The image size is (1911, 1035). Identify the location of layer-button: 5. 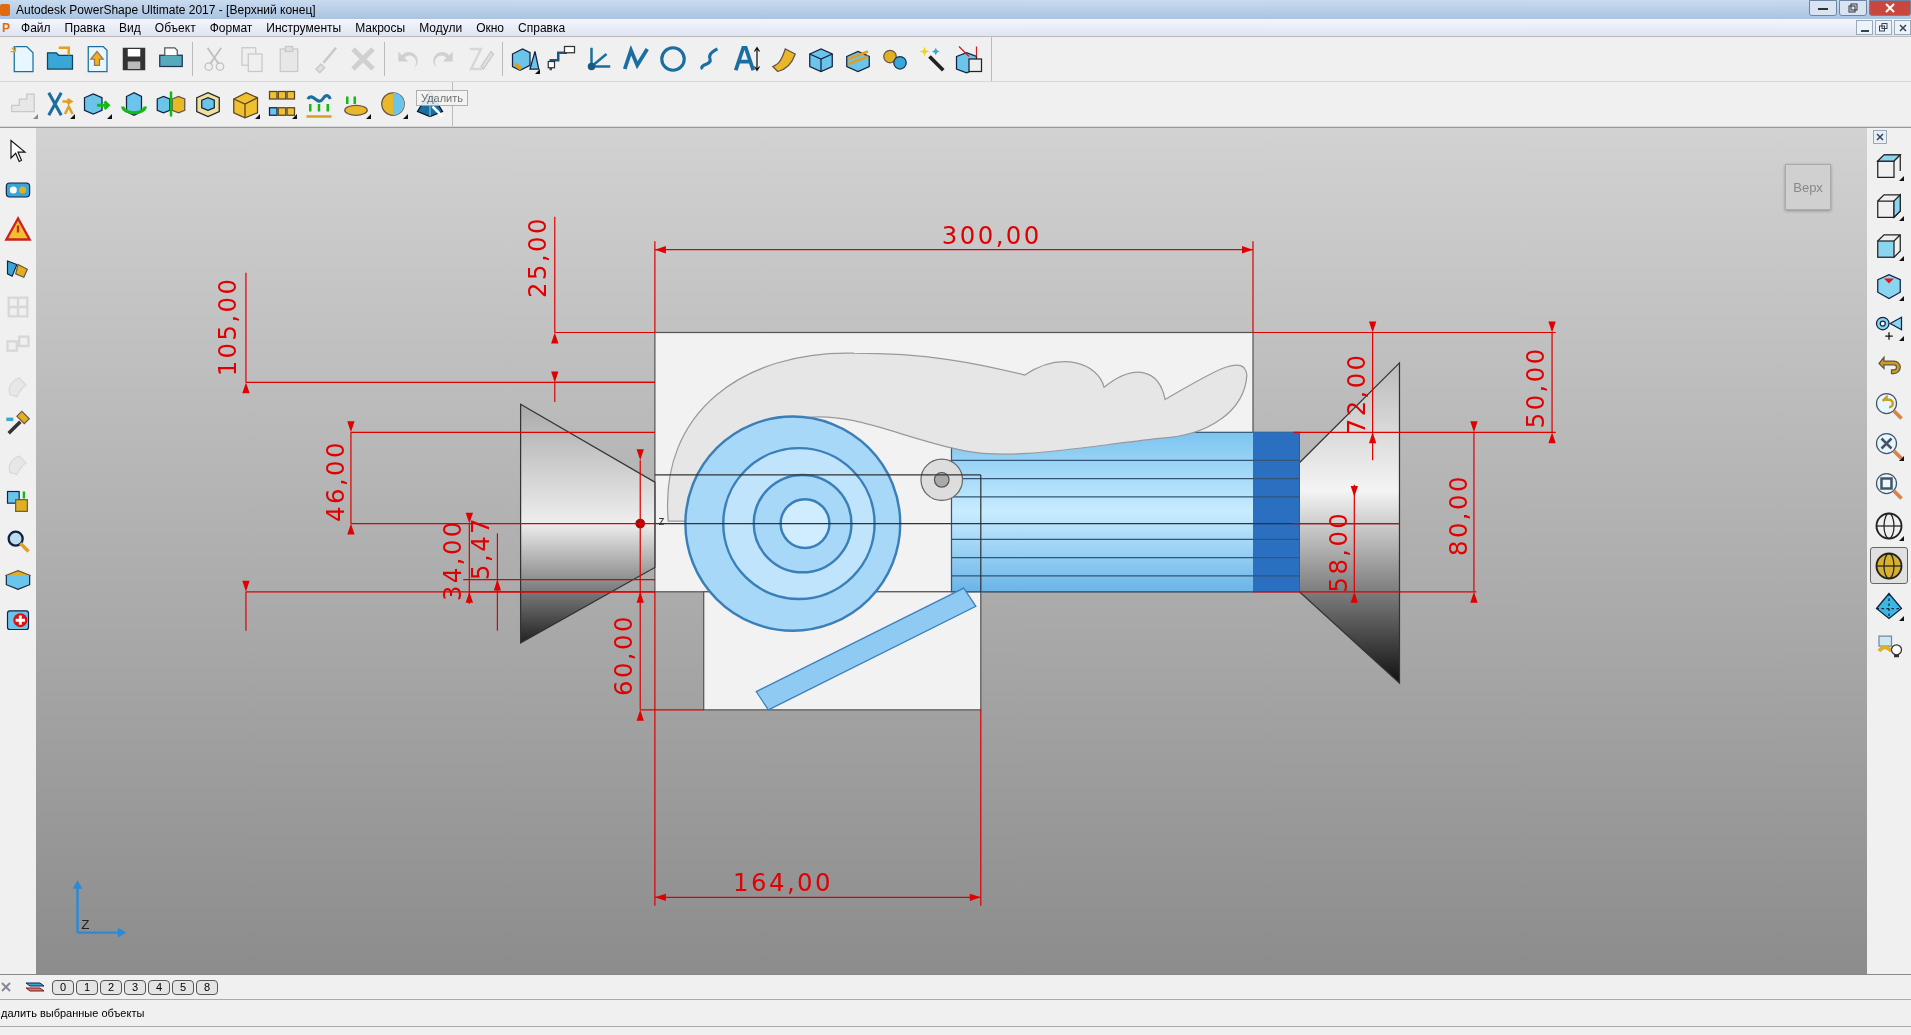
(183, 987).